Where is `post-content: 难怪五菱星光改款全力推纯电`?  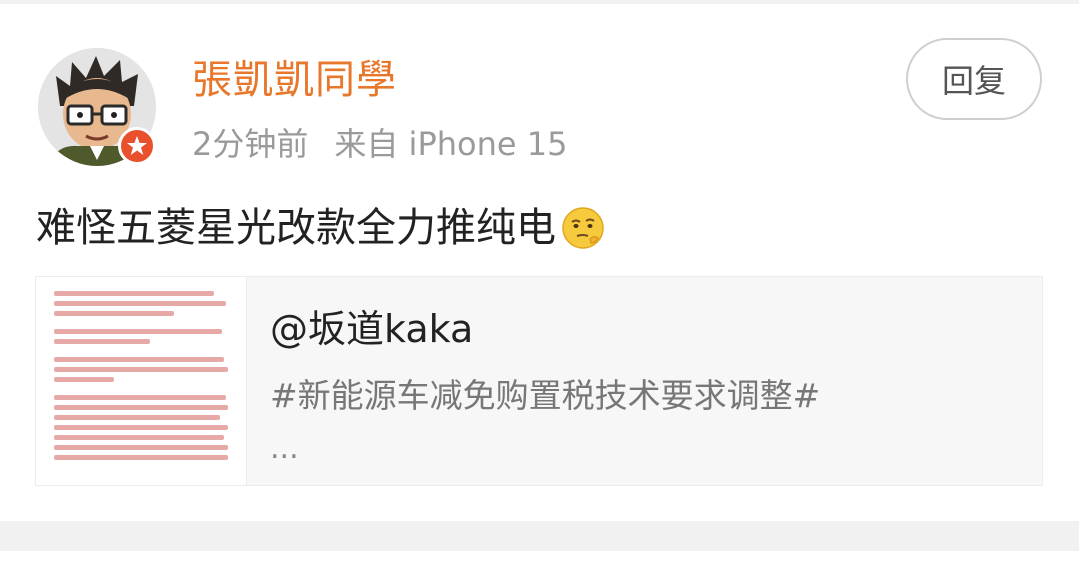
post-content: 难怪五菱星光改款全力推纯电 is located at coordinates (321, 228).